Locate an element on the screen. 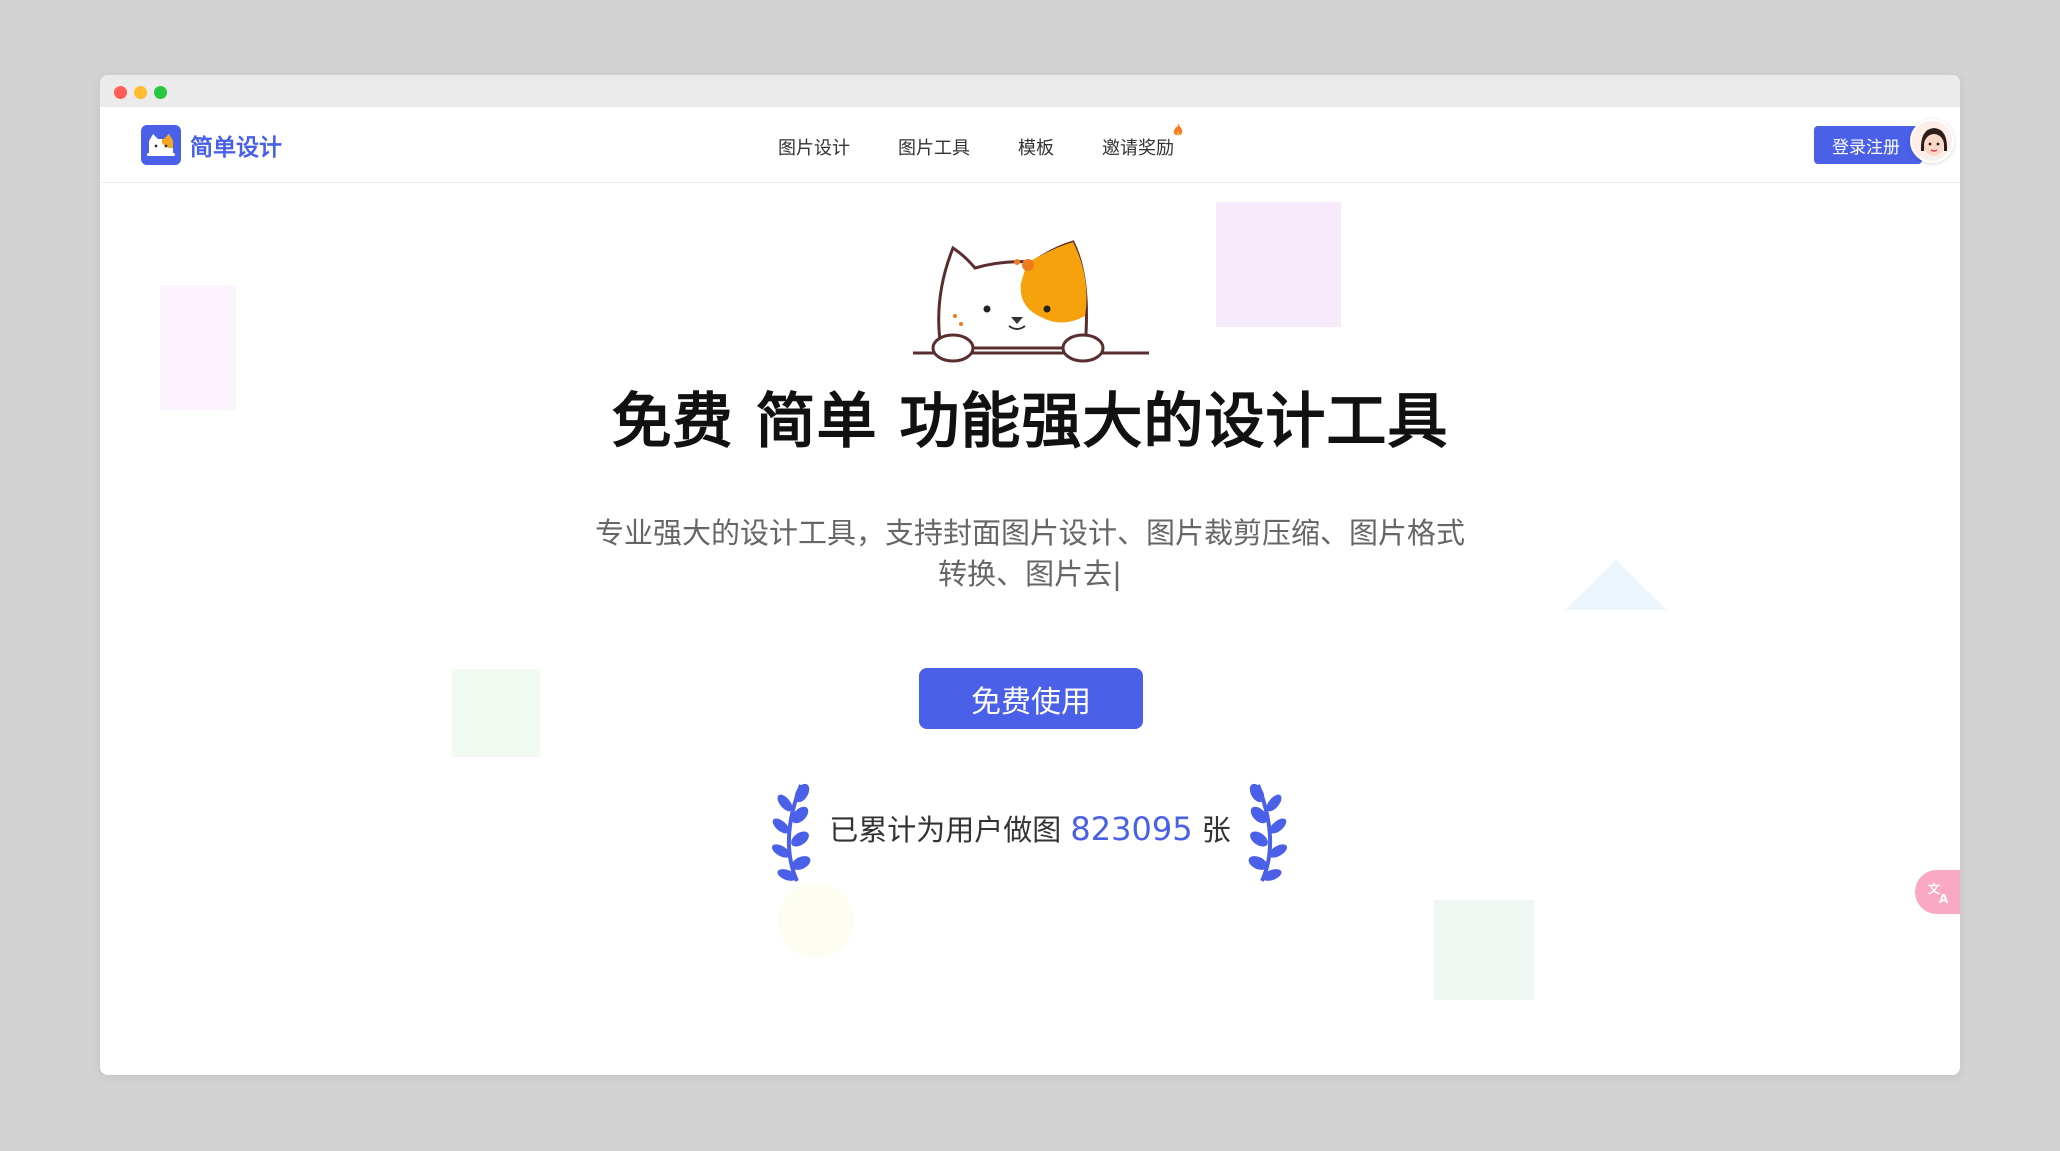 The image size is (2060, 1151). top-navbar: 简单设计 图片设计 图片工具 模板 邀请奖励 登录注册 is located at coordinates (1030, 145).